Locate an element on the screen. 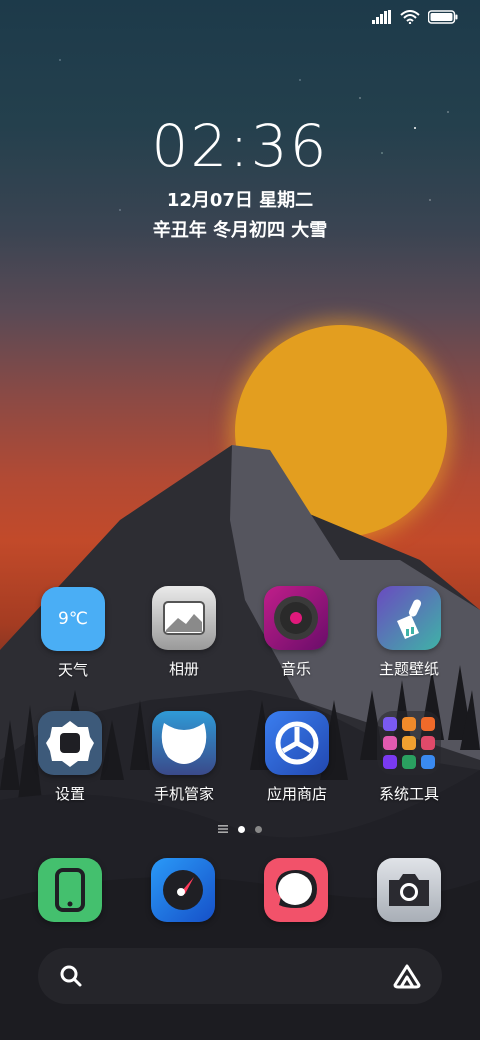  page-dot is located at coordinates (258, 829).